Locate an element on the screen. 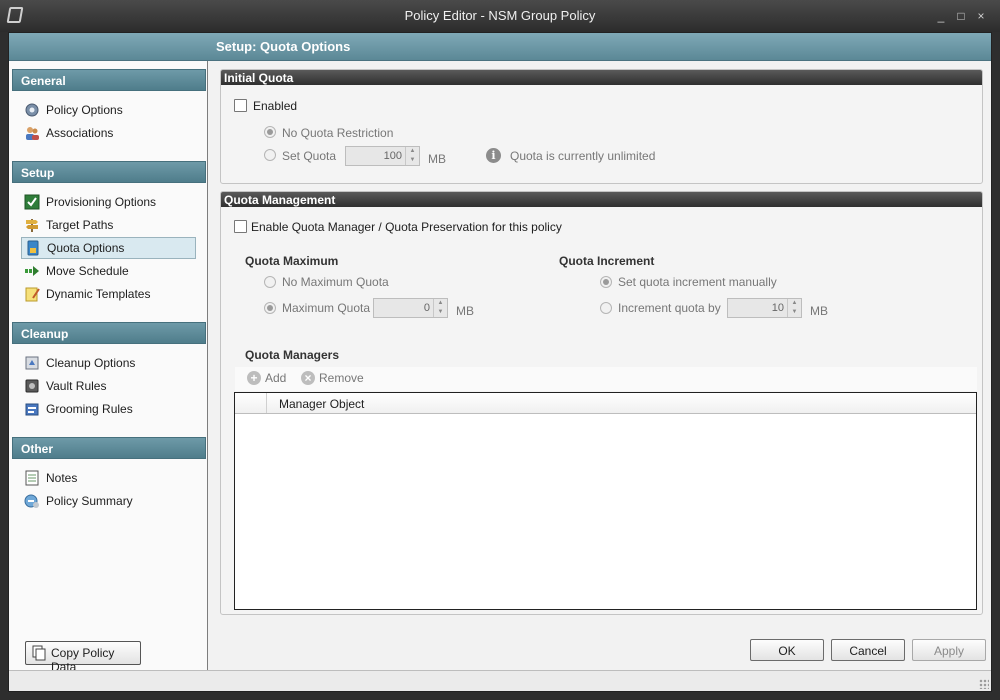  info-icon: i is located at coordinates (493, 155).